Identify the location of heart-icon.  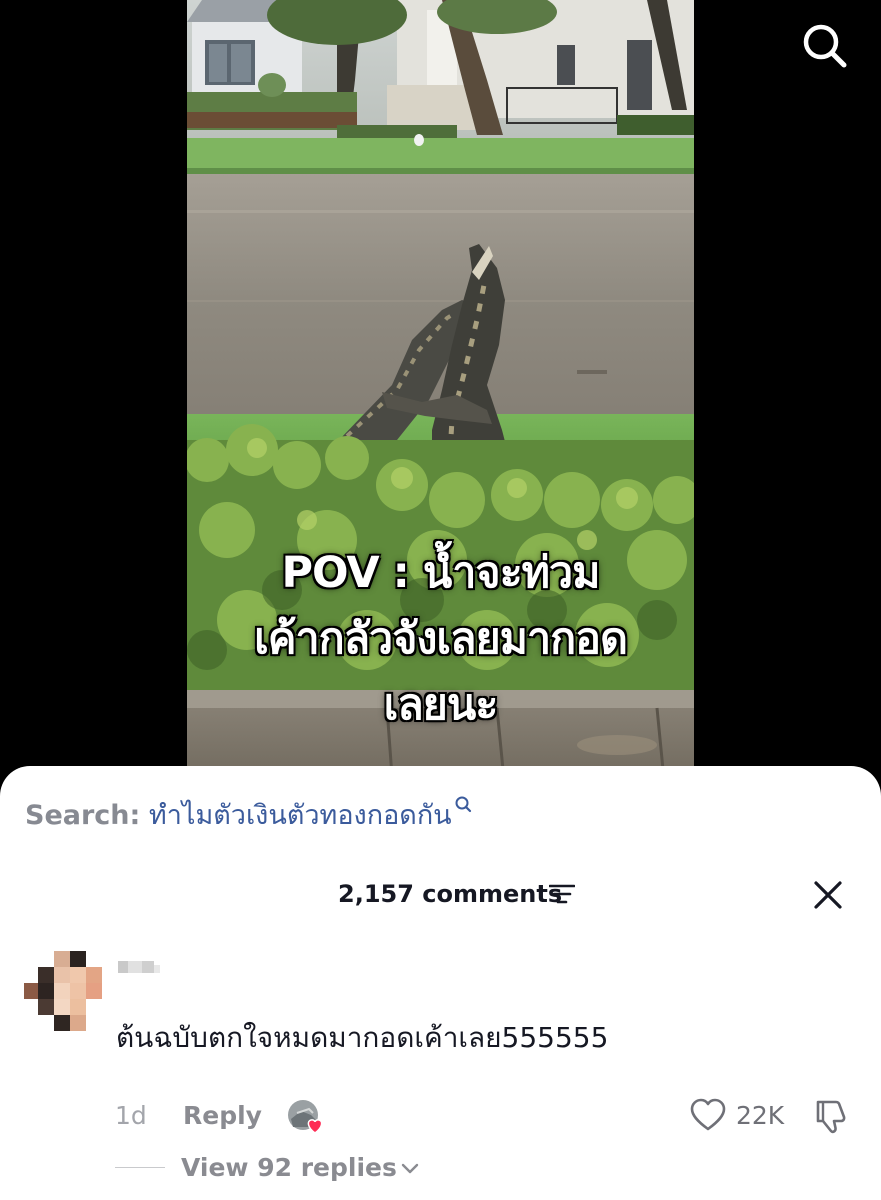
(708, 1114).